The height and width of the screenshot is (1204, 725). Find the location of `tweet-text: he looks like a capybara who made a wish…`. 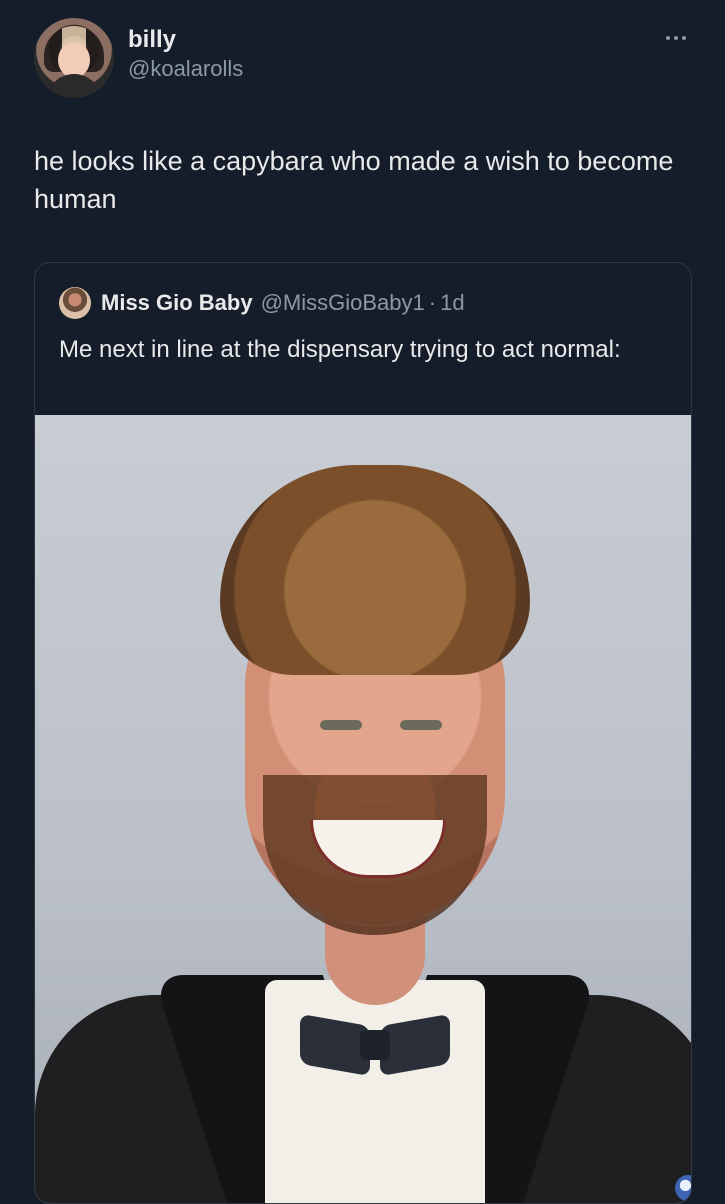

tweet-text: he looks like a capybara who made a wish… is located at coordinates (354, 180).